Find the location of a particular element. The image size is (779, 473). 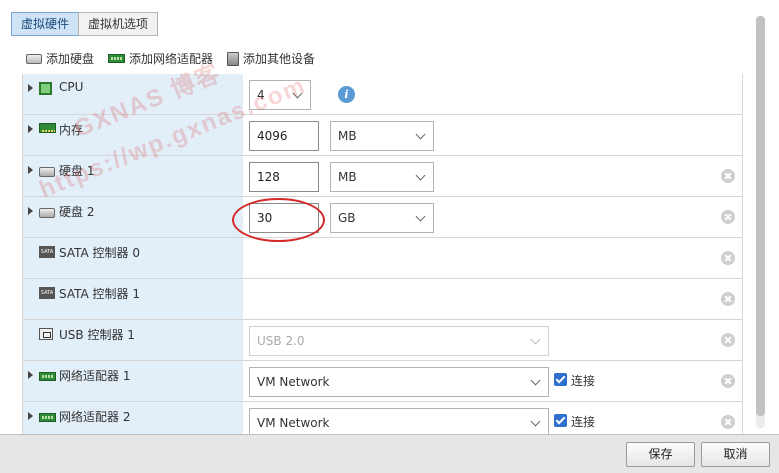

disk-2-label: 硬盘 2 is located at coordinates (77, 212).